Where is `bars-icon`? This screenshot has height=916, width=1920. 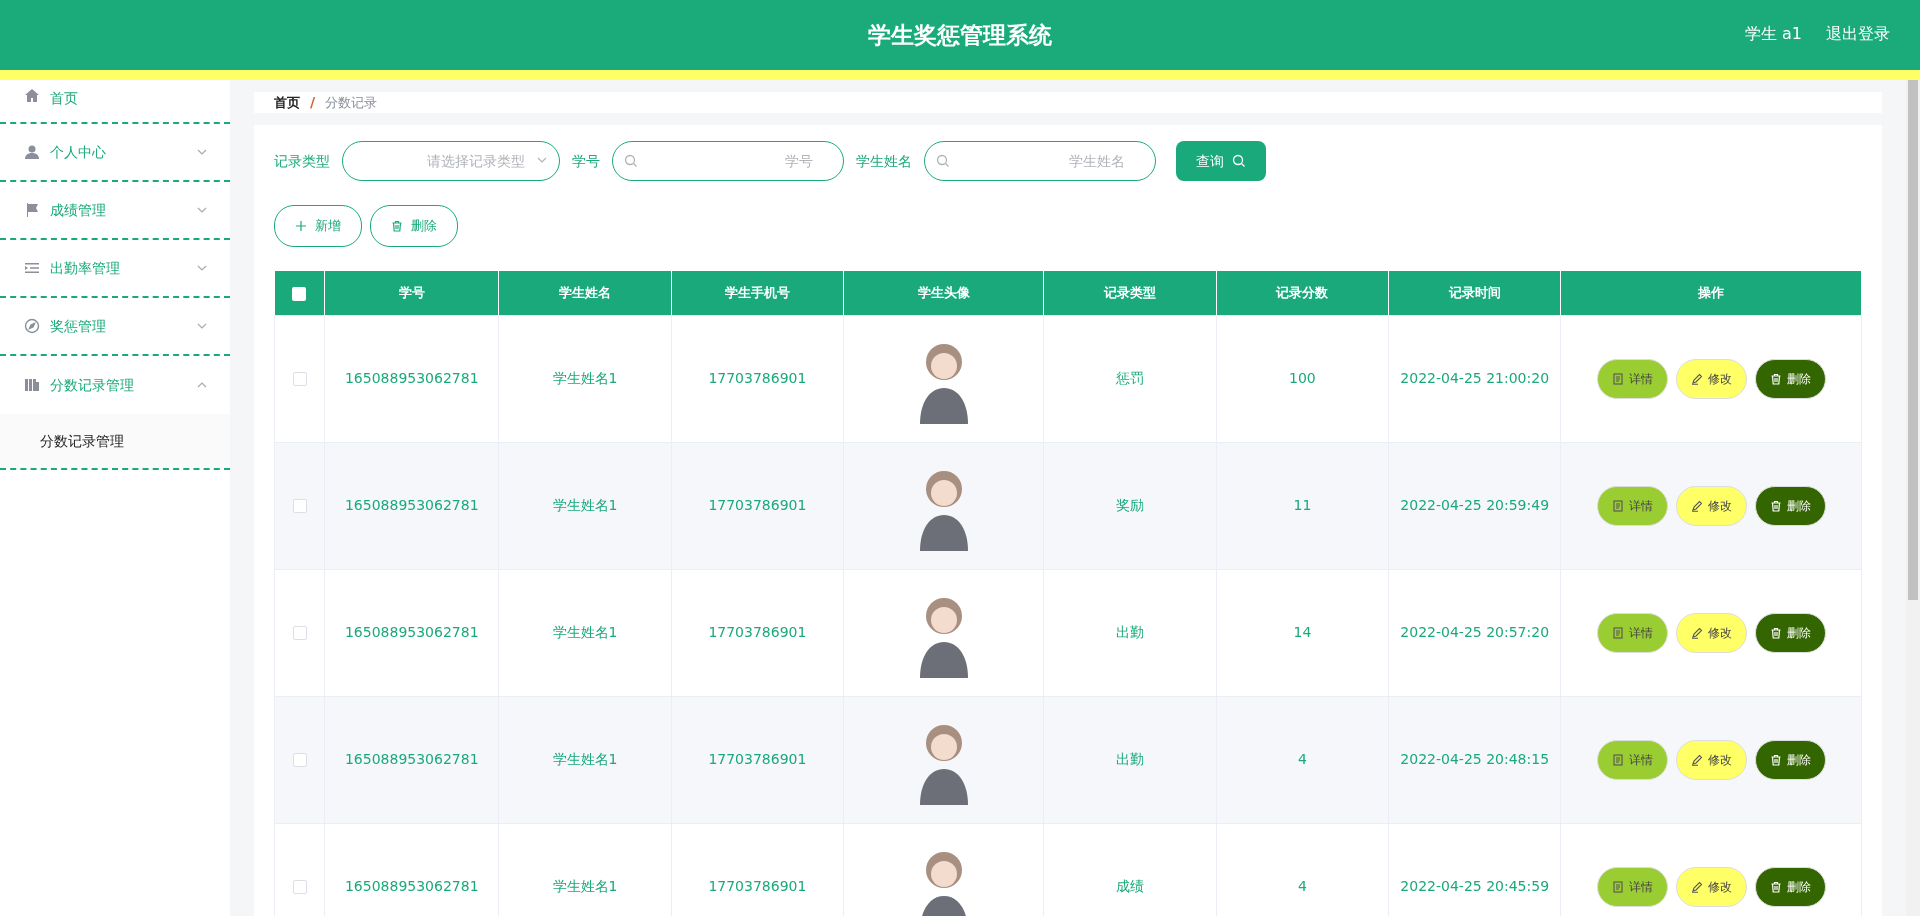 bars-icon is located at coordinates (32, 385).